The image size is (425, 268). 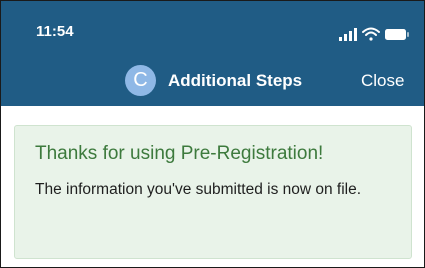 I want to click on status-icons, so click(x=374, y=34).